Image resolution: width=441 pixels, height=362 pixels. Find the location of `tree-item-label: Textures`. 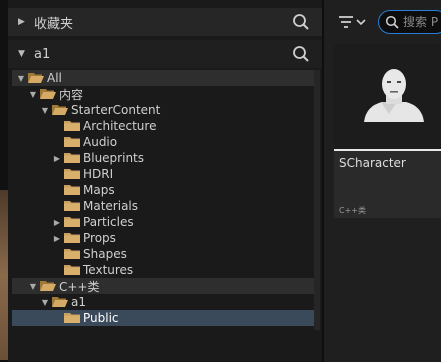

tree-item-label: Textures is located at coordinates (108, 270).